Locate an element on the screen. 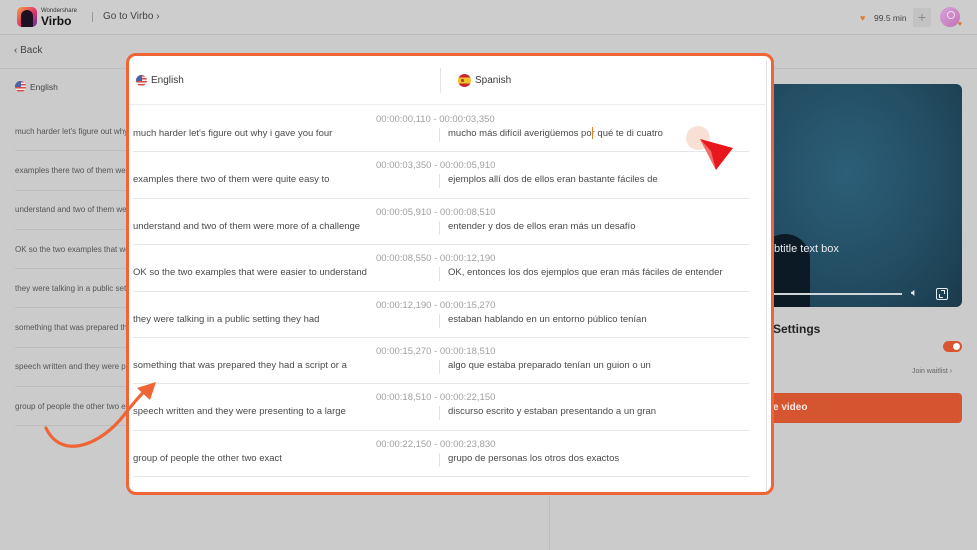  translated-subtitle-text: grupo de personas los otros dos exactos is located at coordinates (533, 458).